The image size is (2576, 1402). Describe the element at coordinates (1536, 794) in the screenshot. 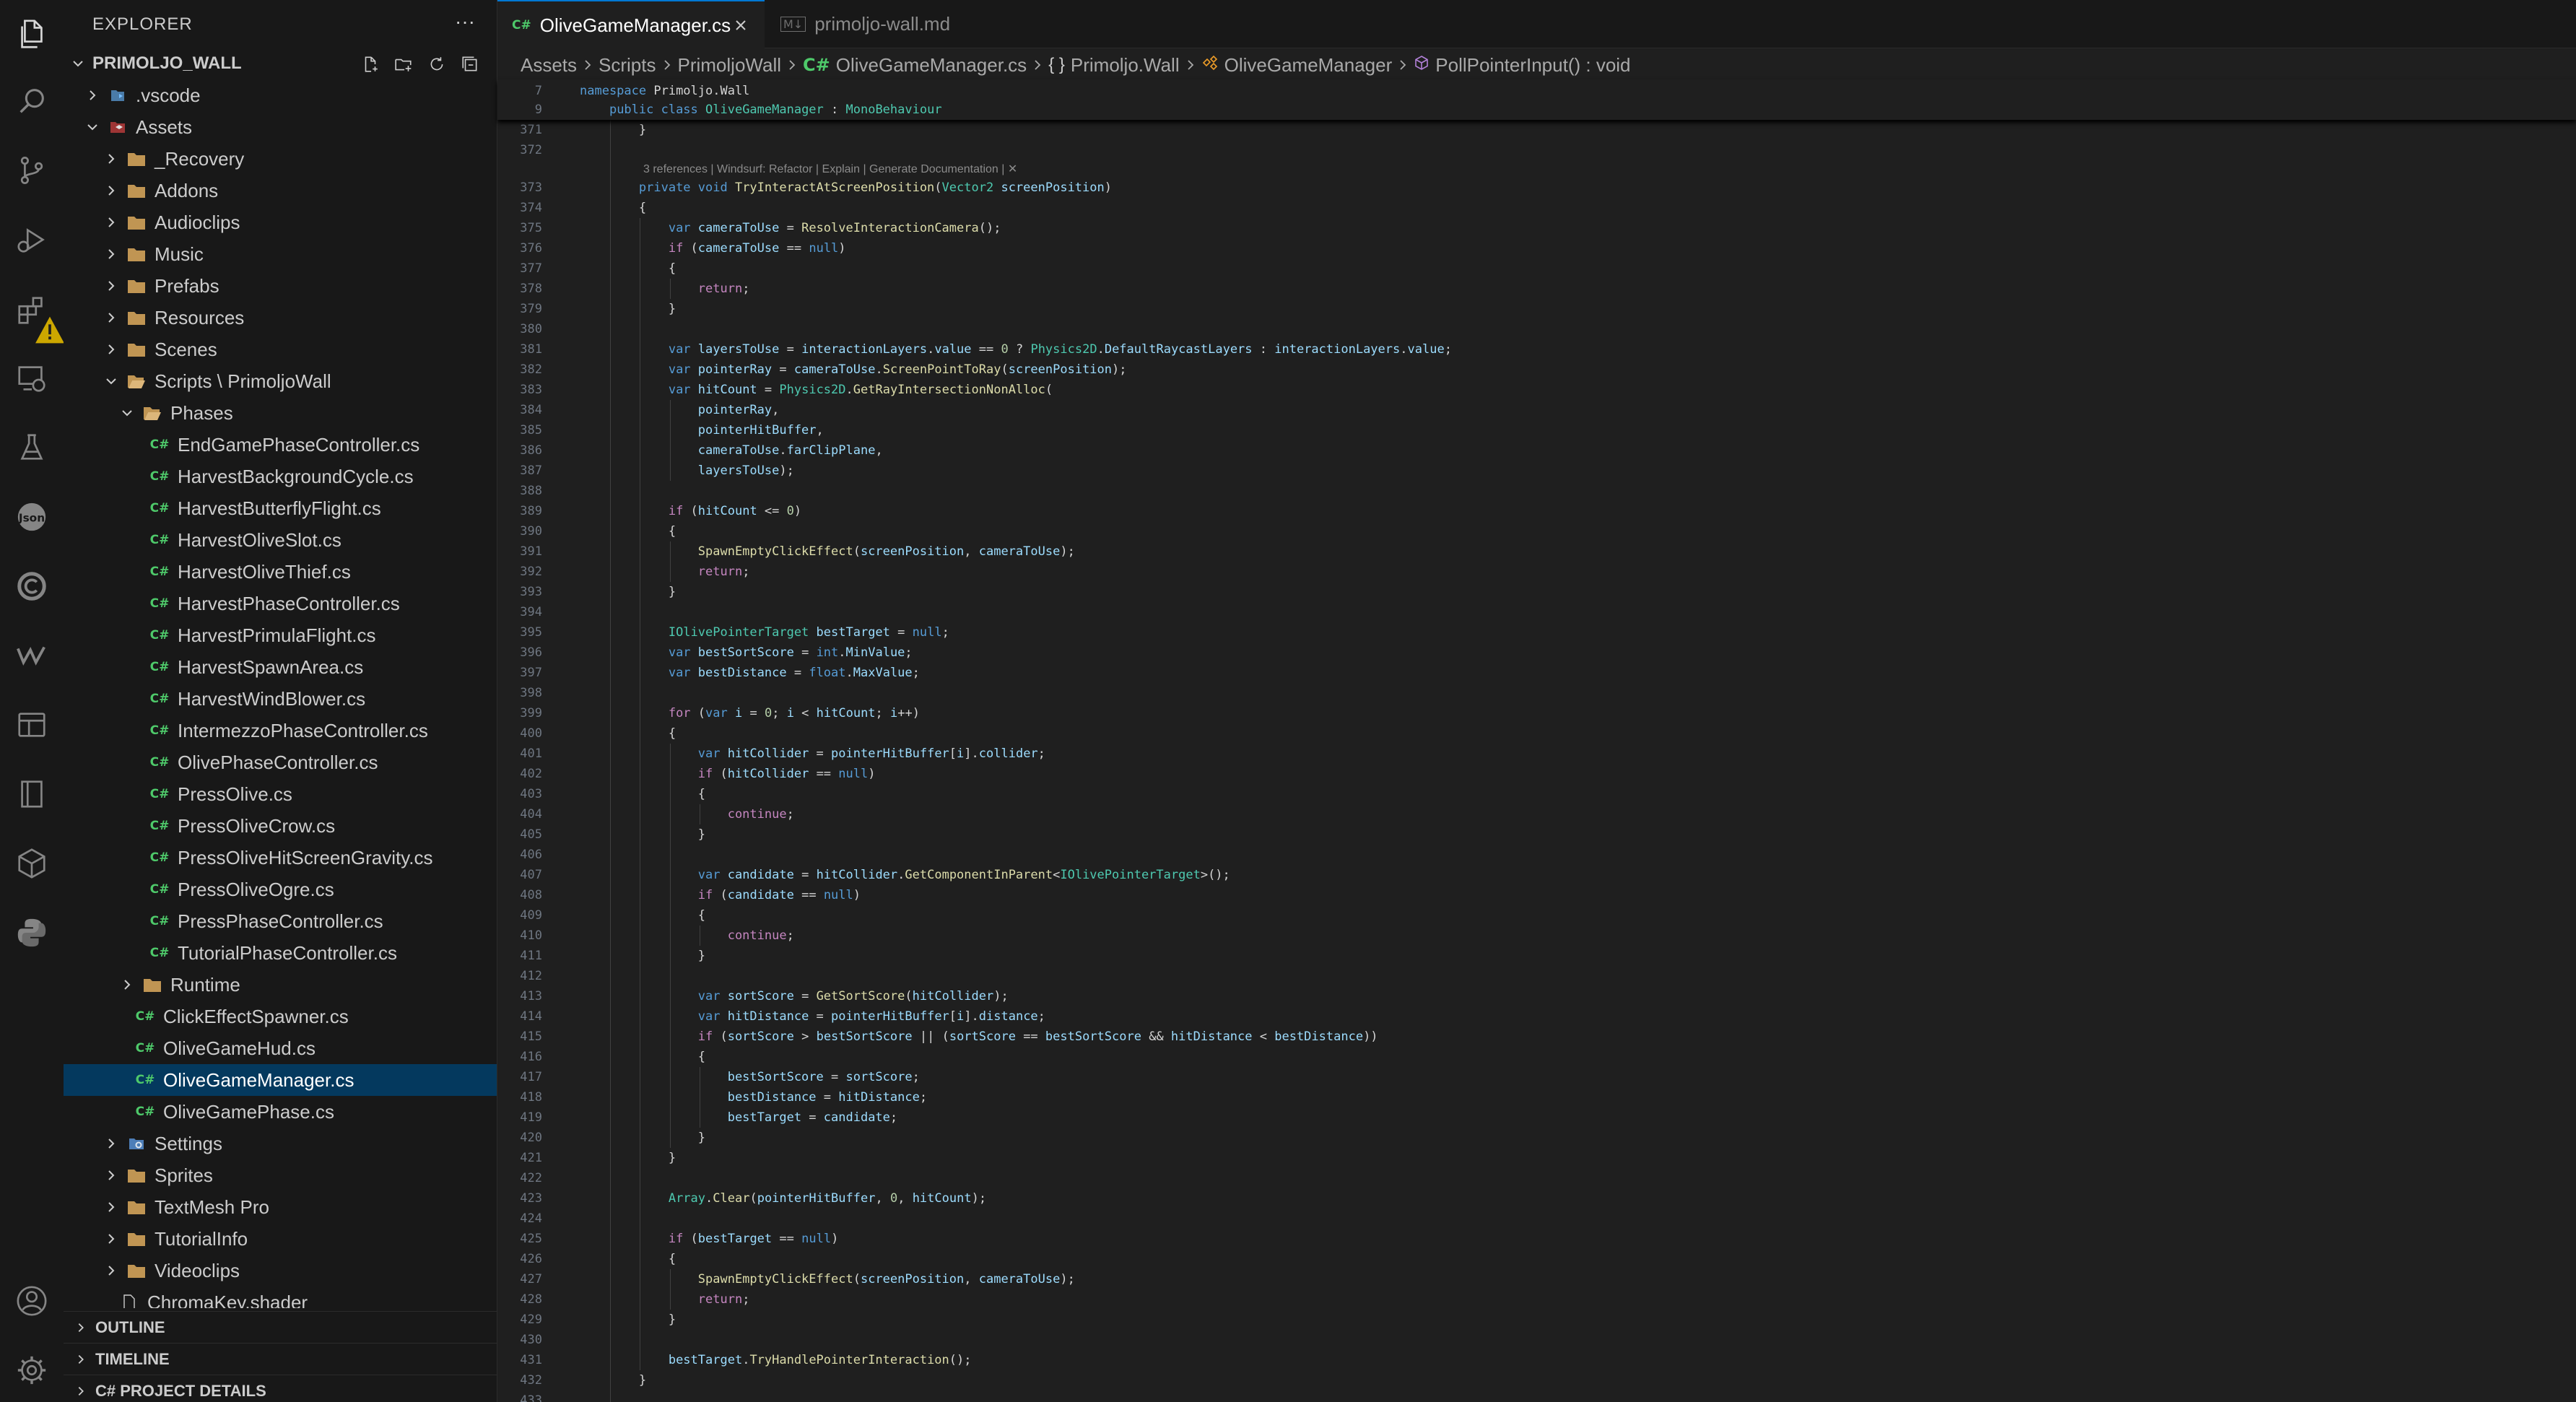

I see `code-line: 403 {` at that location.